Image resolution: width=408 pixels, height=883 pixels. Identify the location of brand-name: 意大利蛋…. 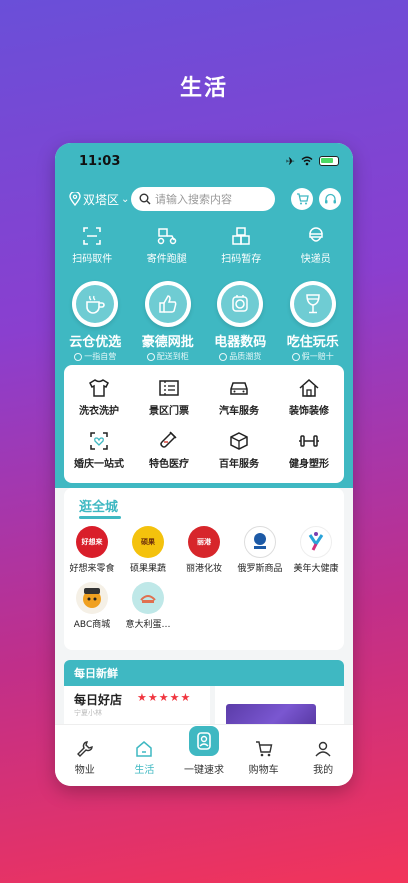
(148, 625).